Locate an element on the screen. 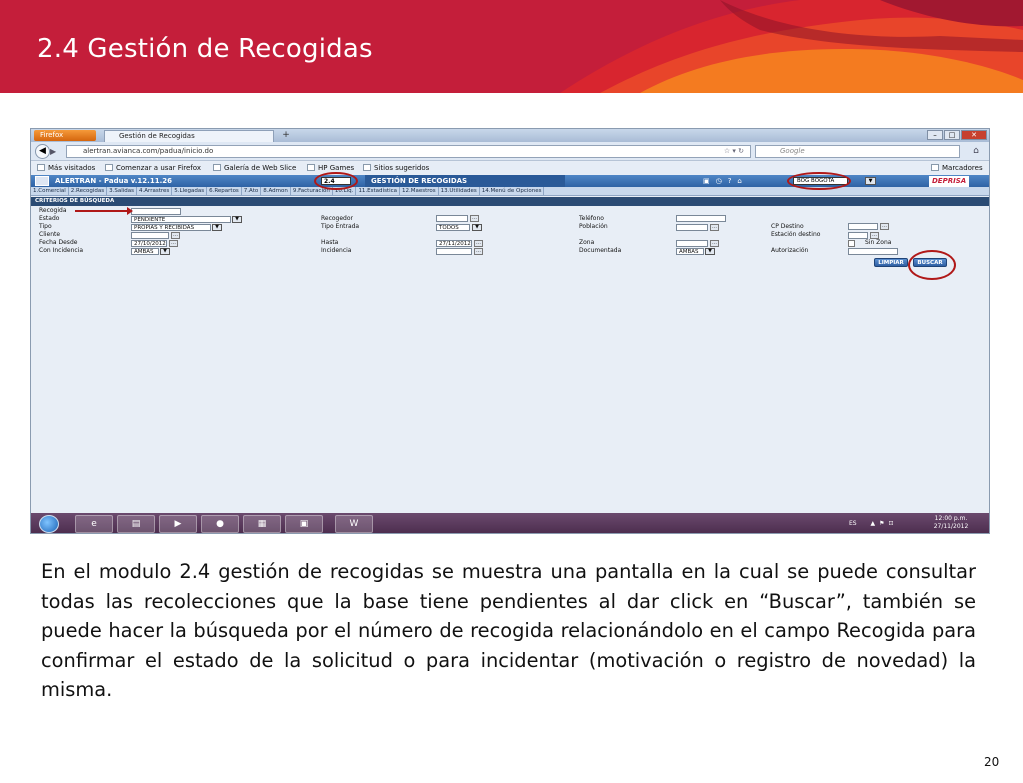 The height and width of the screenshot is (783, 1023). header-banner: 2.4 Gestión de Recogidas is located at coordinates (511, 46).